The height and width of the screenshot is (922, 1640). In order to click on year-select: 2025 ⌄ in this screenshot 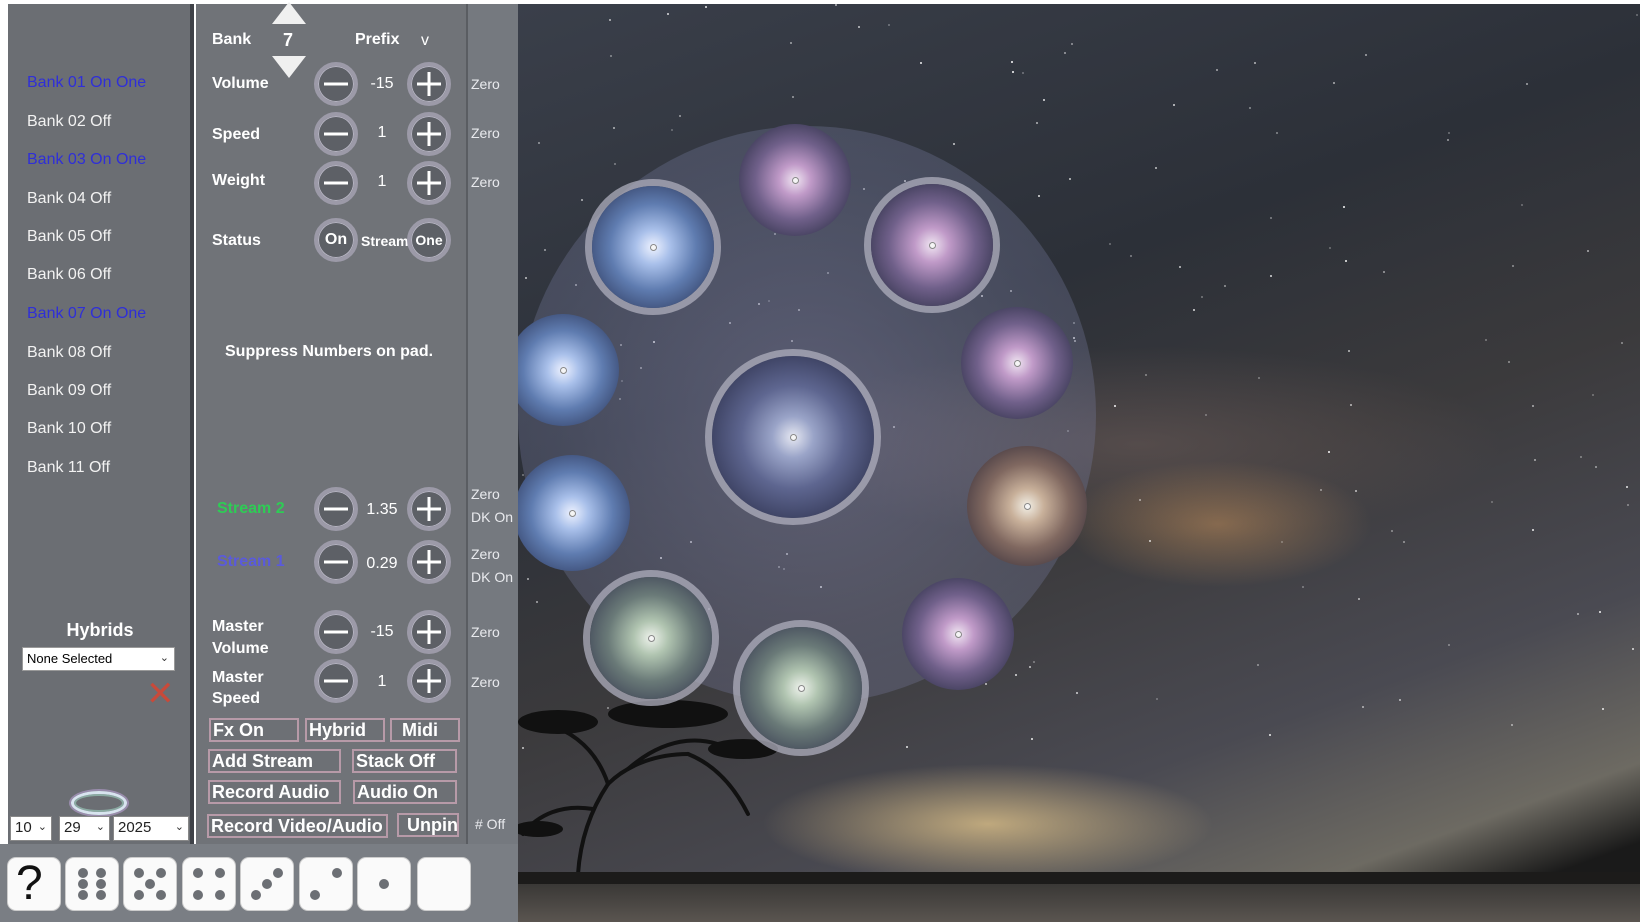, I will do `click(151, 828)`.